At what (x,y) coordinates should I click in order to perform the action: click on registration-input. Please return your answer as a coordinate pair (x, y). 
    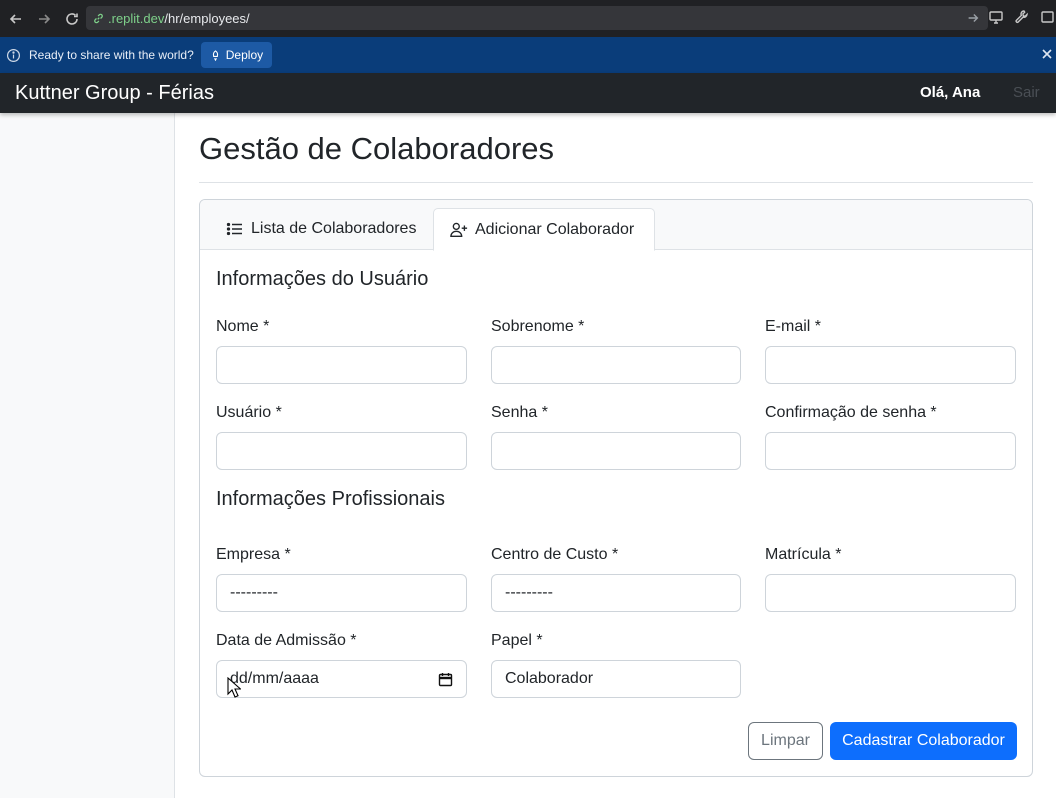
    Looking at the image, I should click on (890, 593).